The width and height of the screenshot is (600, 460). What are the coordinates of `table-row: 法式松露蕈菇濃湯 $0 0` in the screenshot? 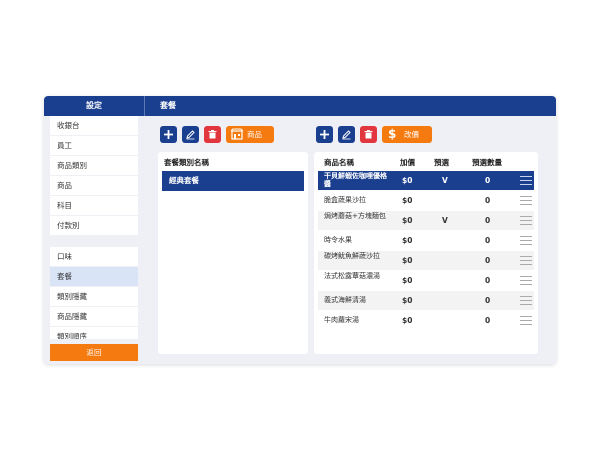 It's located at (426, 280).